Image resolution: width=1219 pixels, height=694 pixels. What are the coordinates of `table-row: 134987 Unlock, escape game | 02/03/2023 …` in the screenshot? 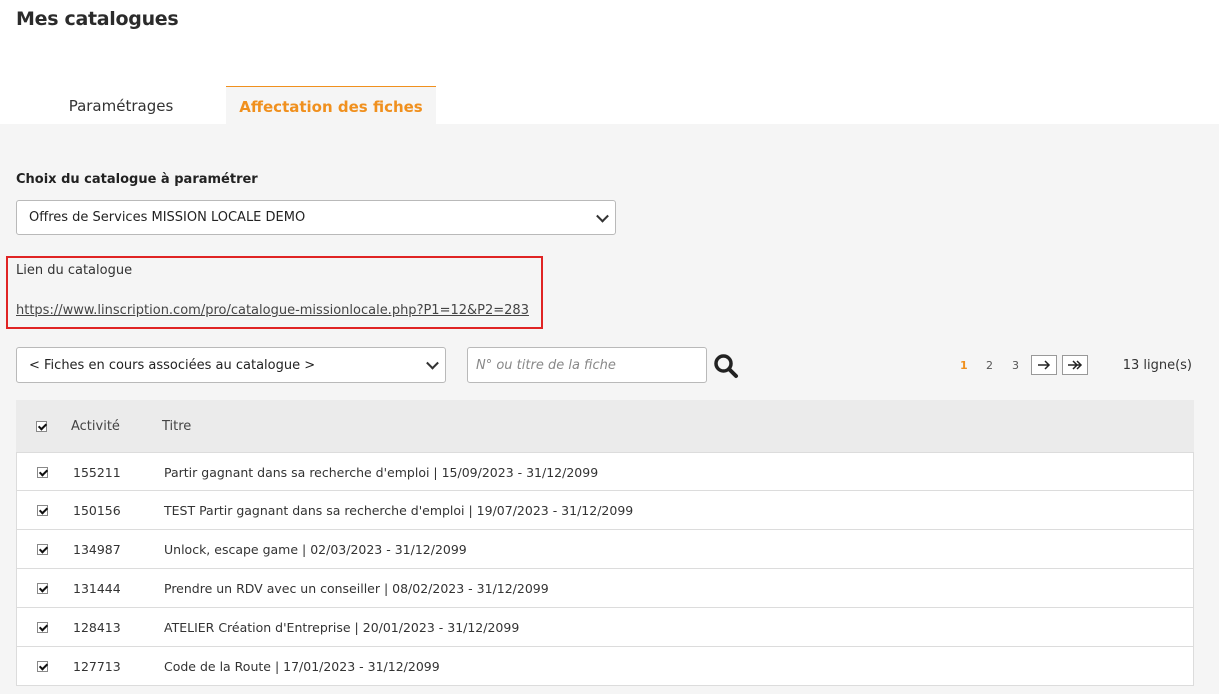 It's located at (605, 549).